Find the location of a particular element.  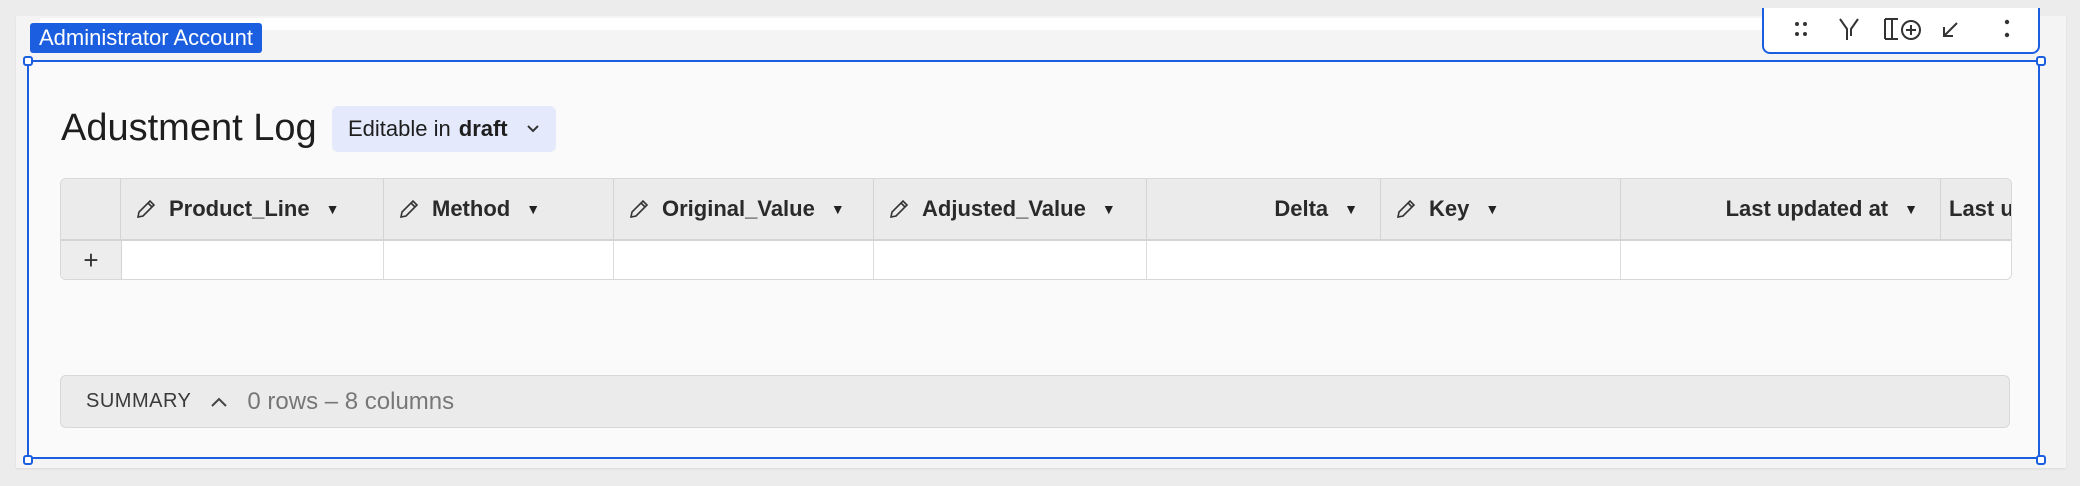

top-strip is located at coordinates (910, 24).